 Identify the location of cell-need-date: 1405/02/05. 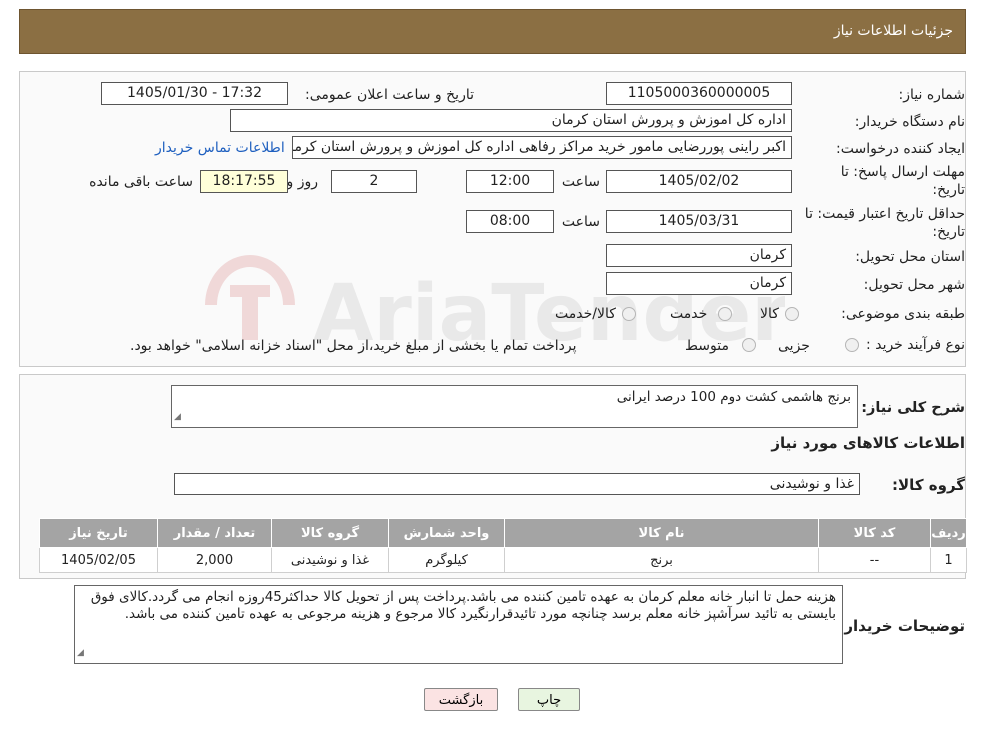
(98, 560).